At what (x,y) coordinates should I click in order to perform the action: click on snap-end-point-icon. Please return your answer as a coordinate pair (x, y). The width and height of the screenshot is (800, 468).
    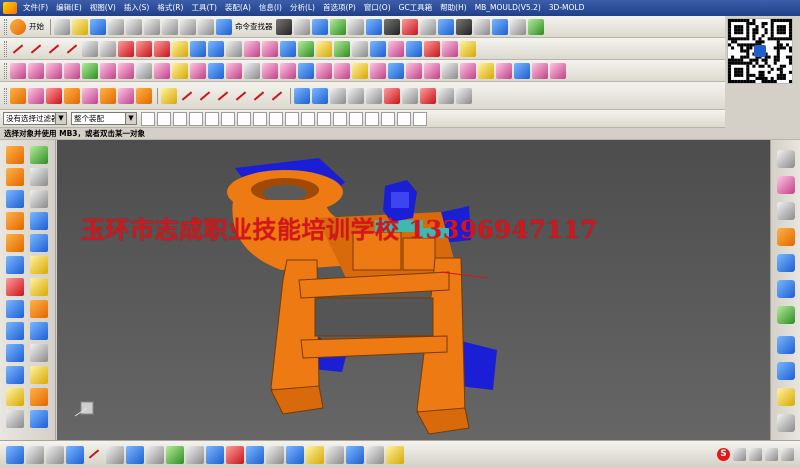
    Looking at the image, I should click on (276, 118).